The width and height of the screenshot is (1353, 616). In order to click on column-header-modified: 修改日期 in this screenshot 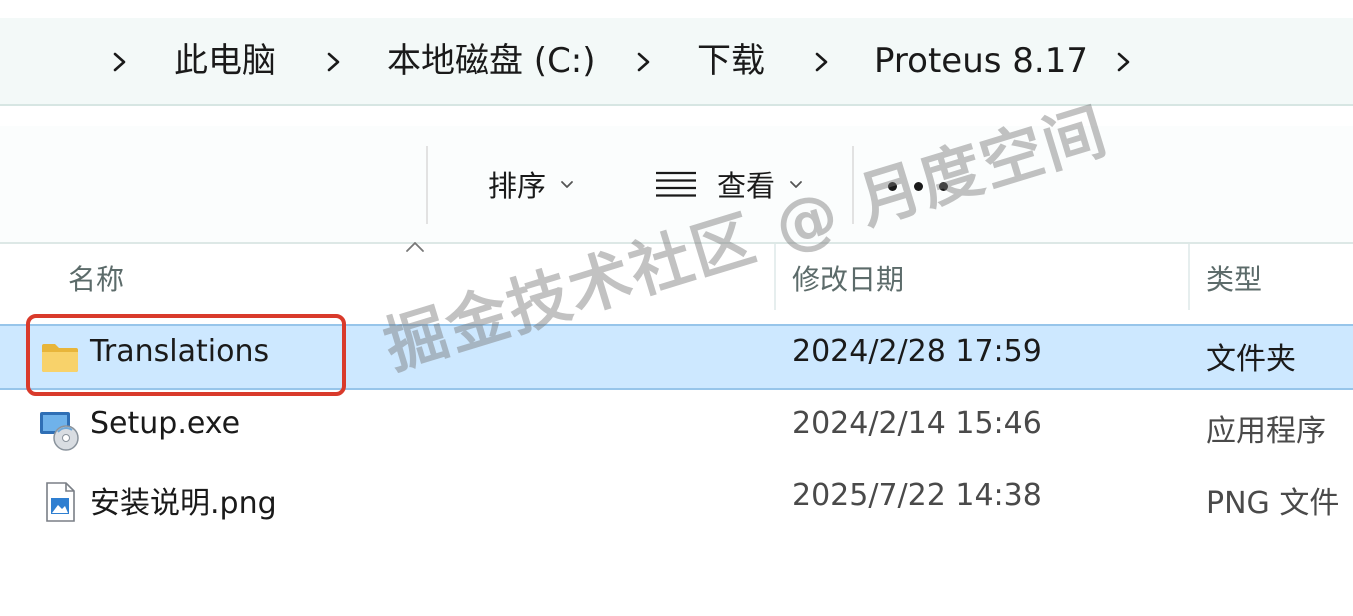, I will do `click(848, 278)`.